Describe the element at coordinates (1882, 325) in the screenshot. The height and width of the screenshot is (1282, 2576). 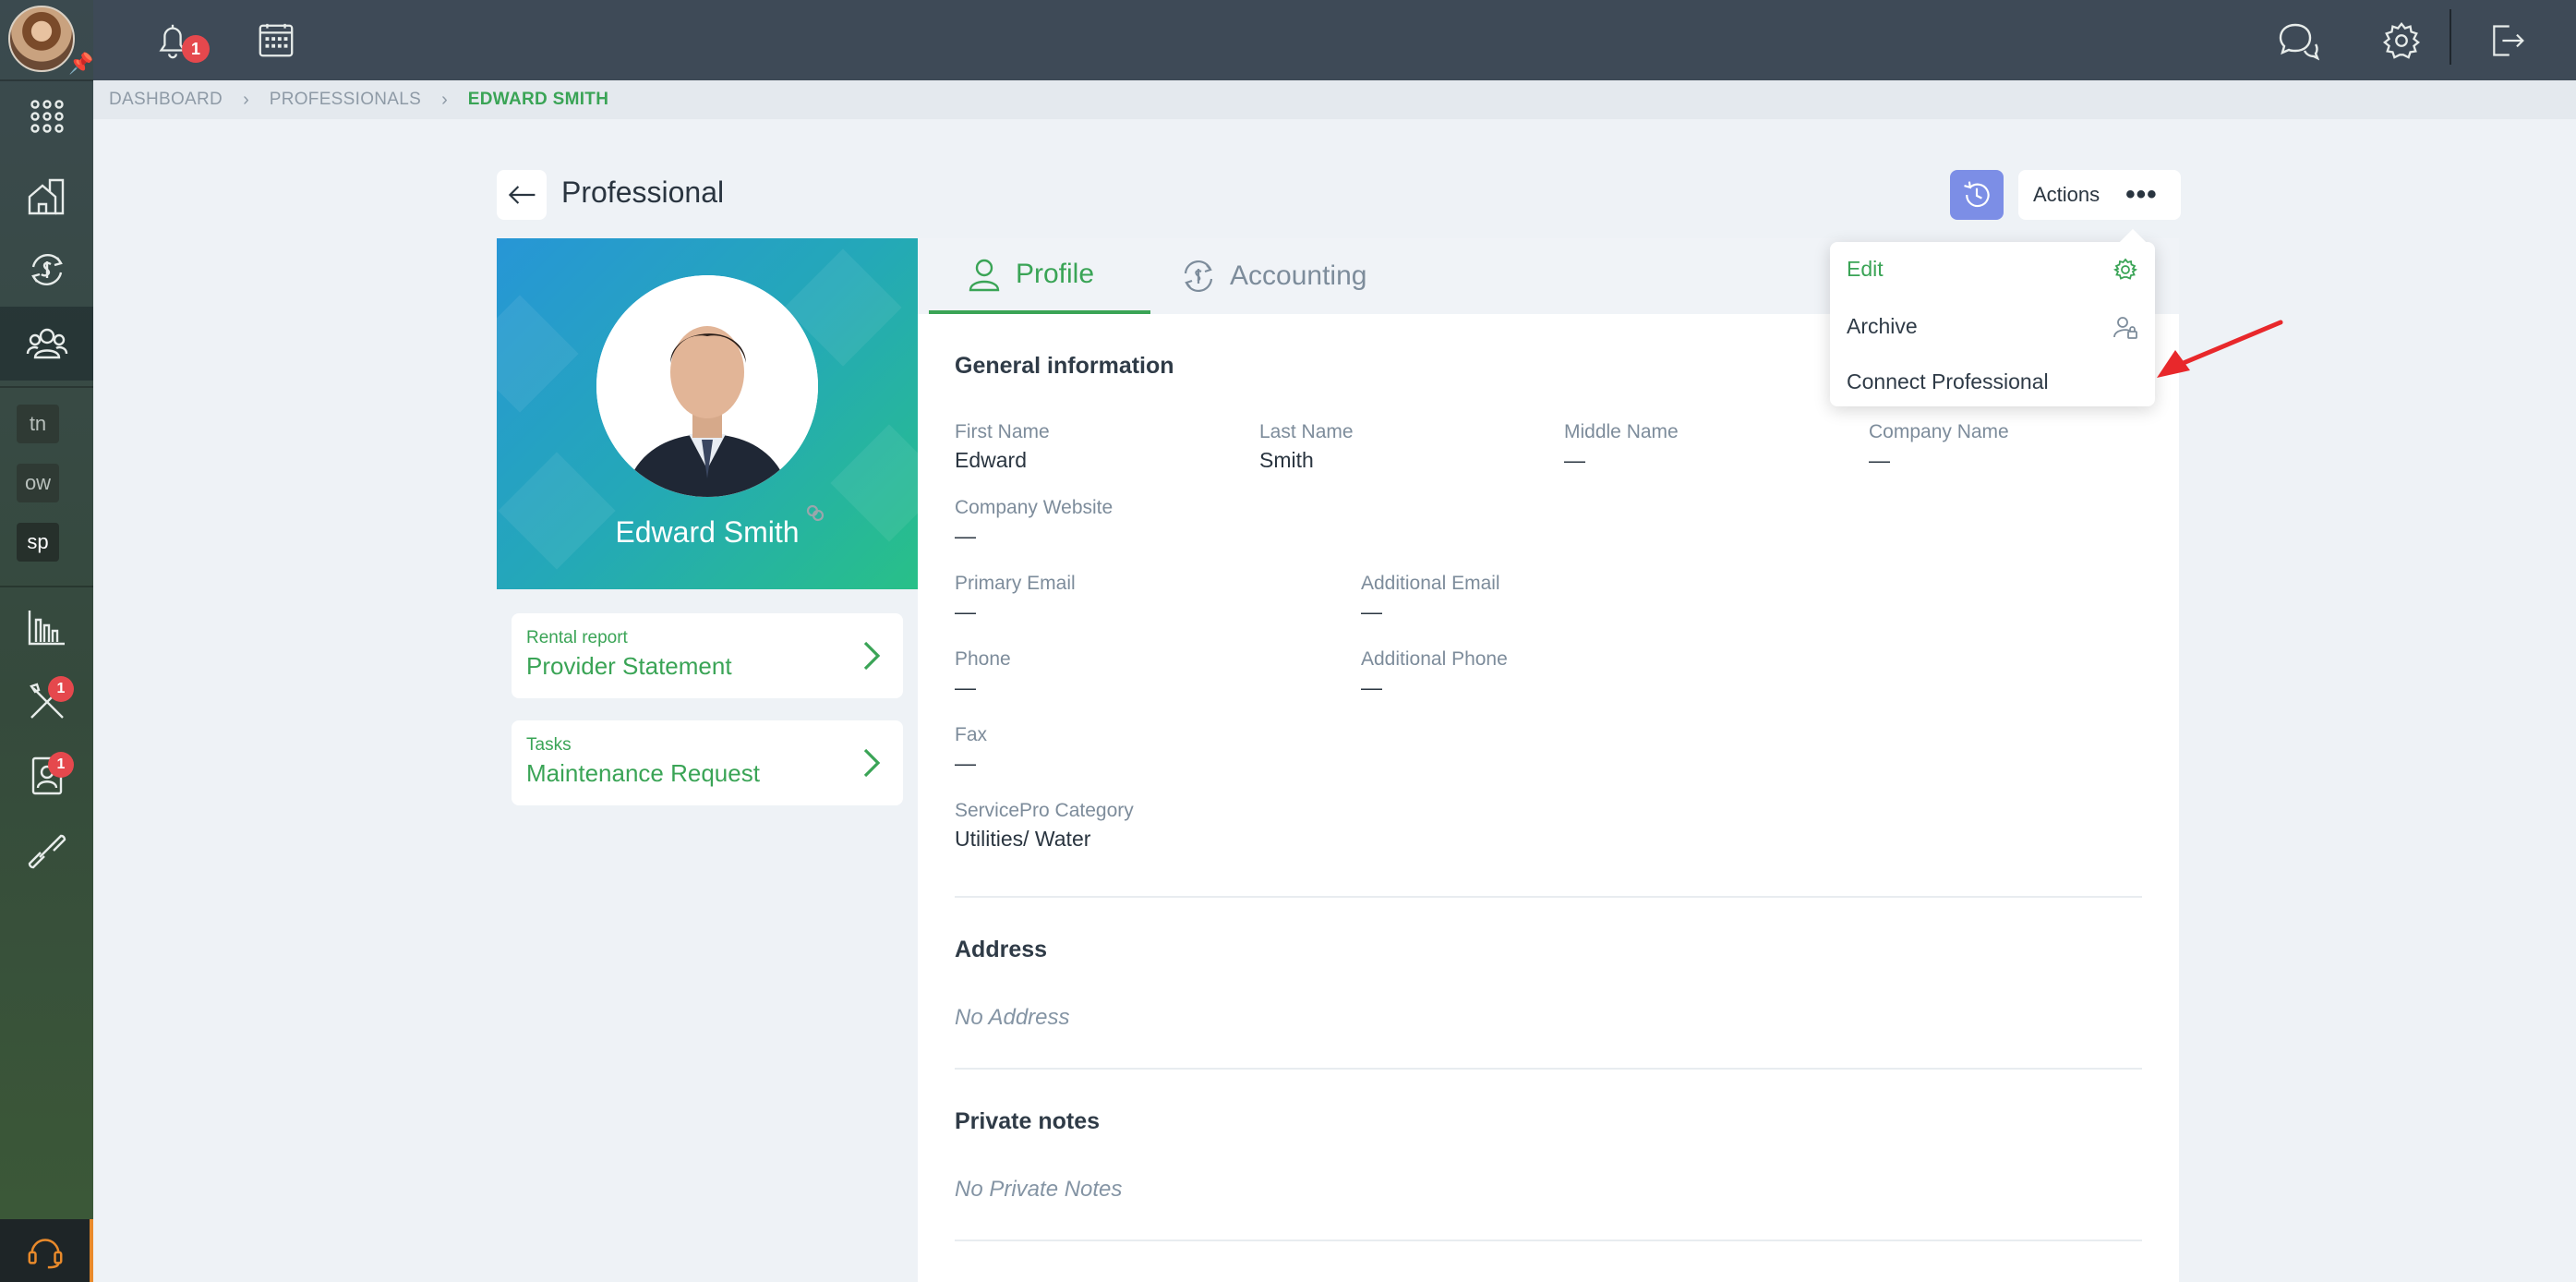
I see `menu-item-label: Archive` at that location.